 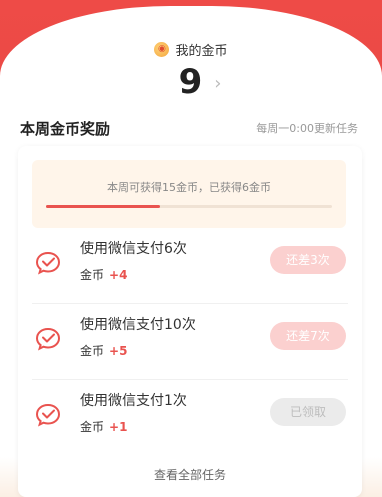 I want to click on task-reward: 金币 +4, so click(x=103, y=274).